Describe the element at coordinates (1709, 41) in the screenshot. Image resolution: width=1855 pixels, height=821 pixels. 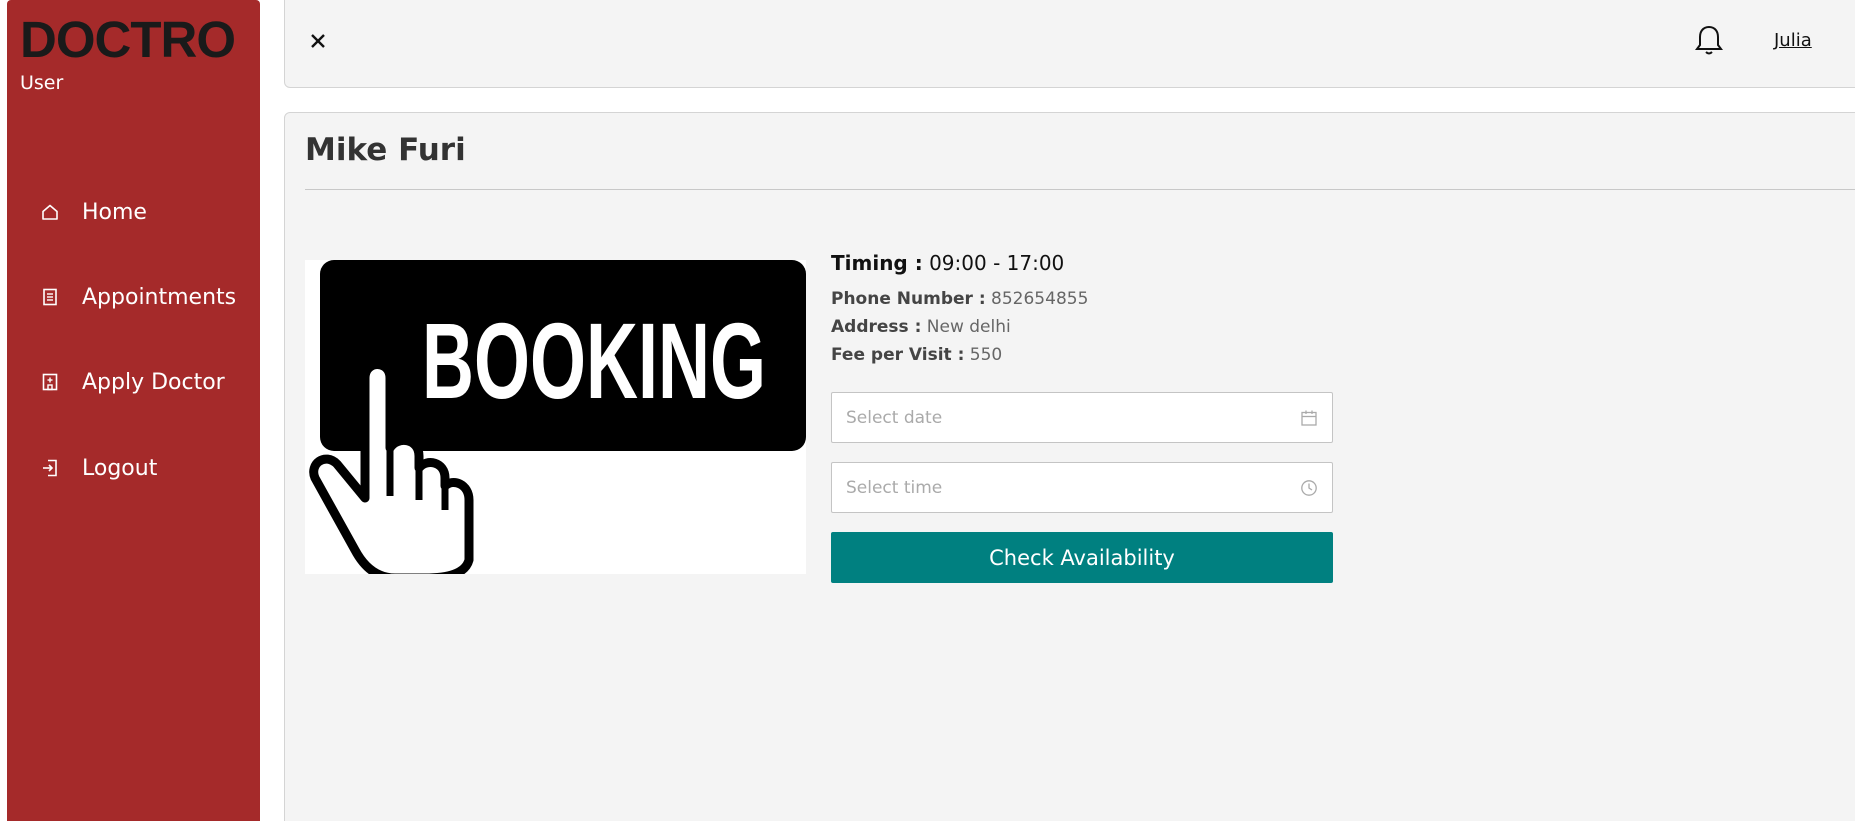
I see `bell-icon` at that location.